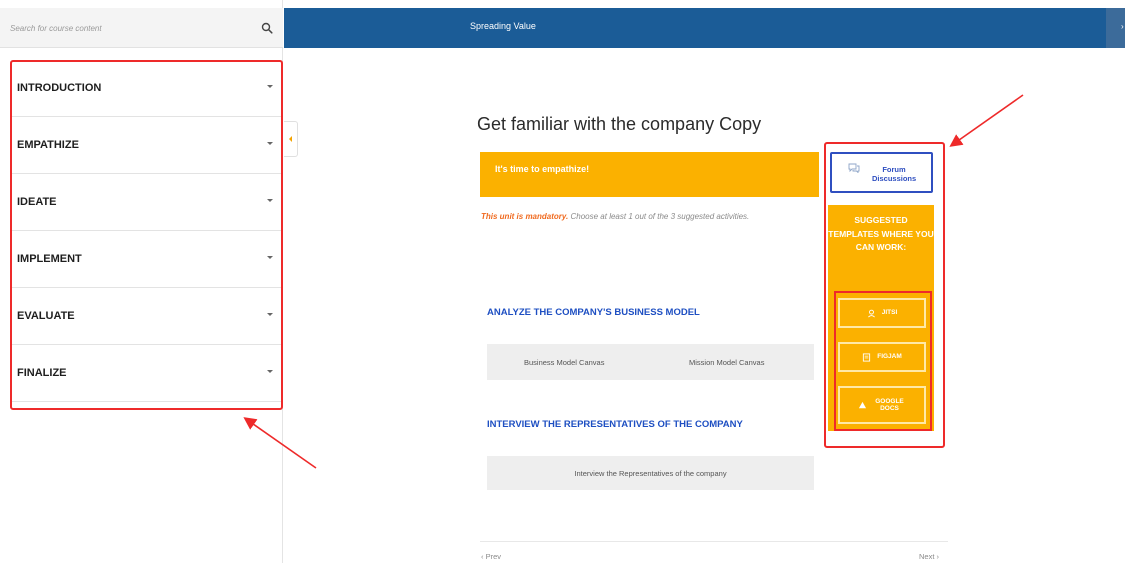 The width and height of the screenshot is (1125, 563). I want to click on templates-heading: SUGGESTED TEMPLATES WHERE YOU CAN WORK:, so click(881, 233).